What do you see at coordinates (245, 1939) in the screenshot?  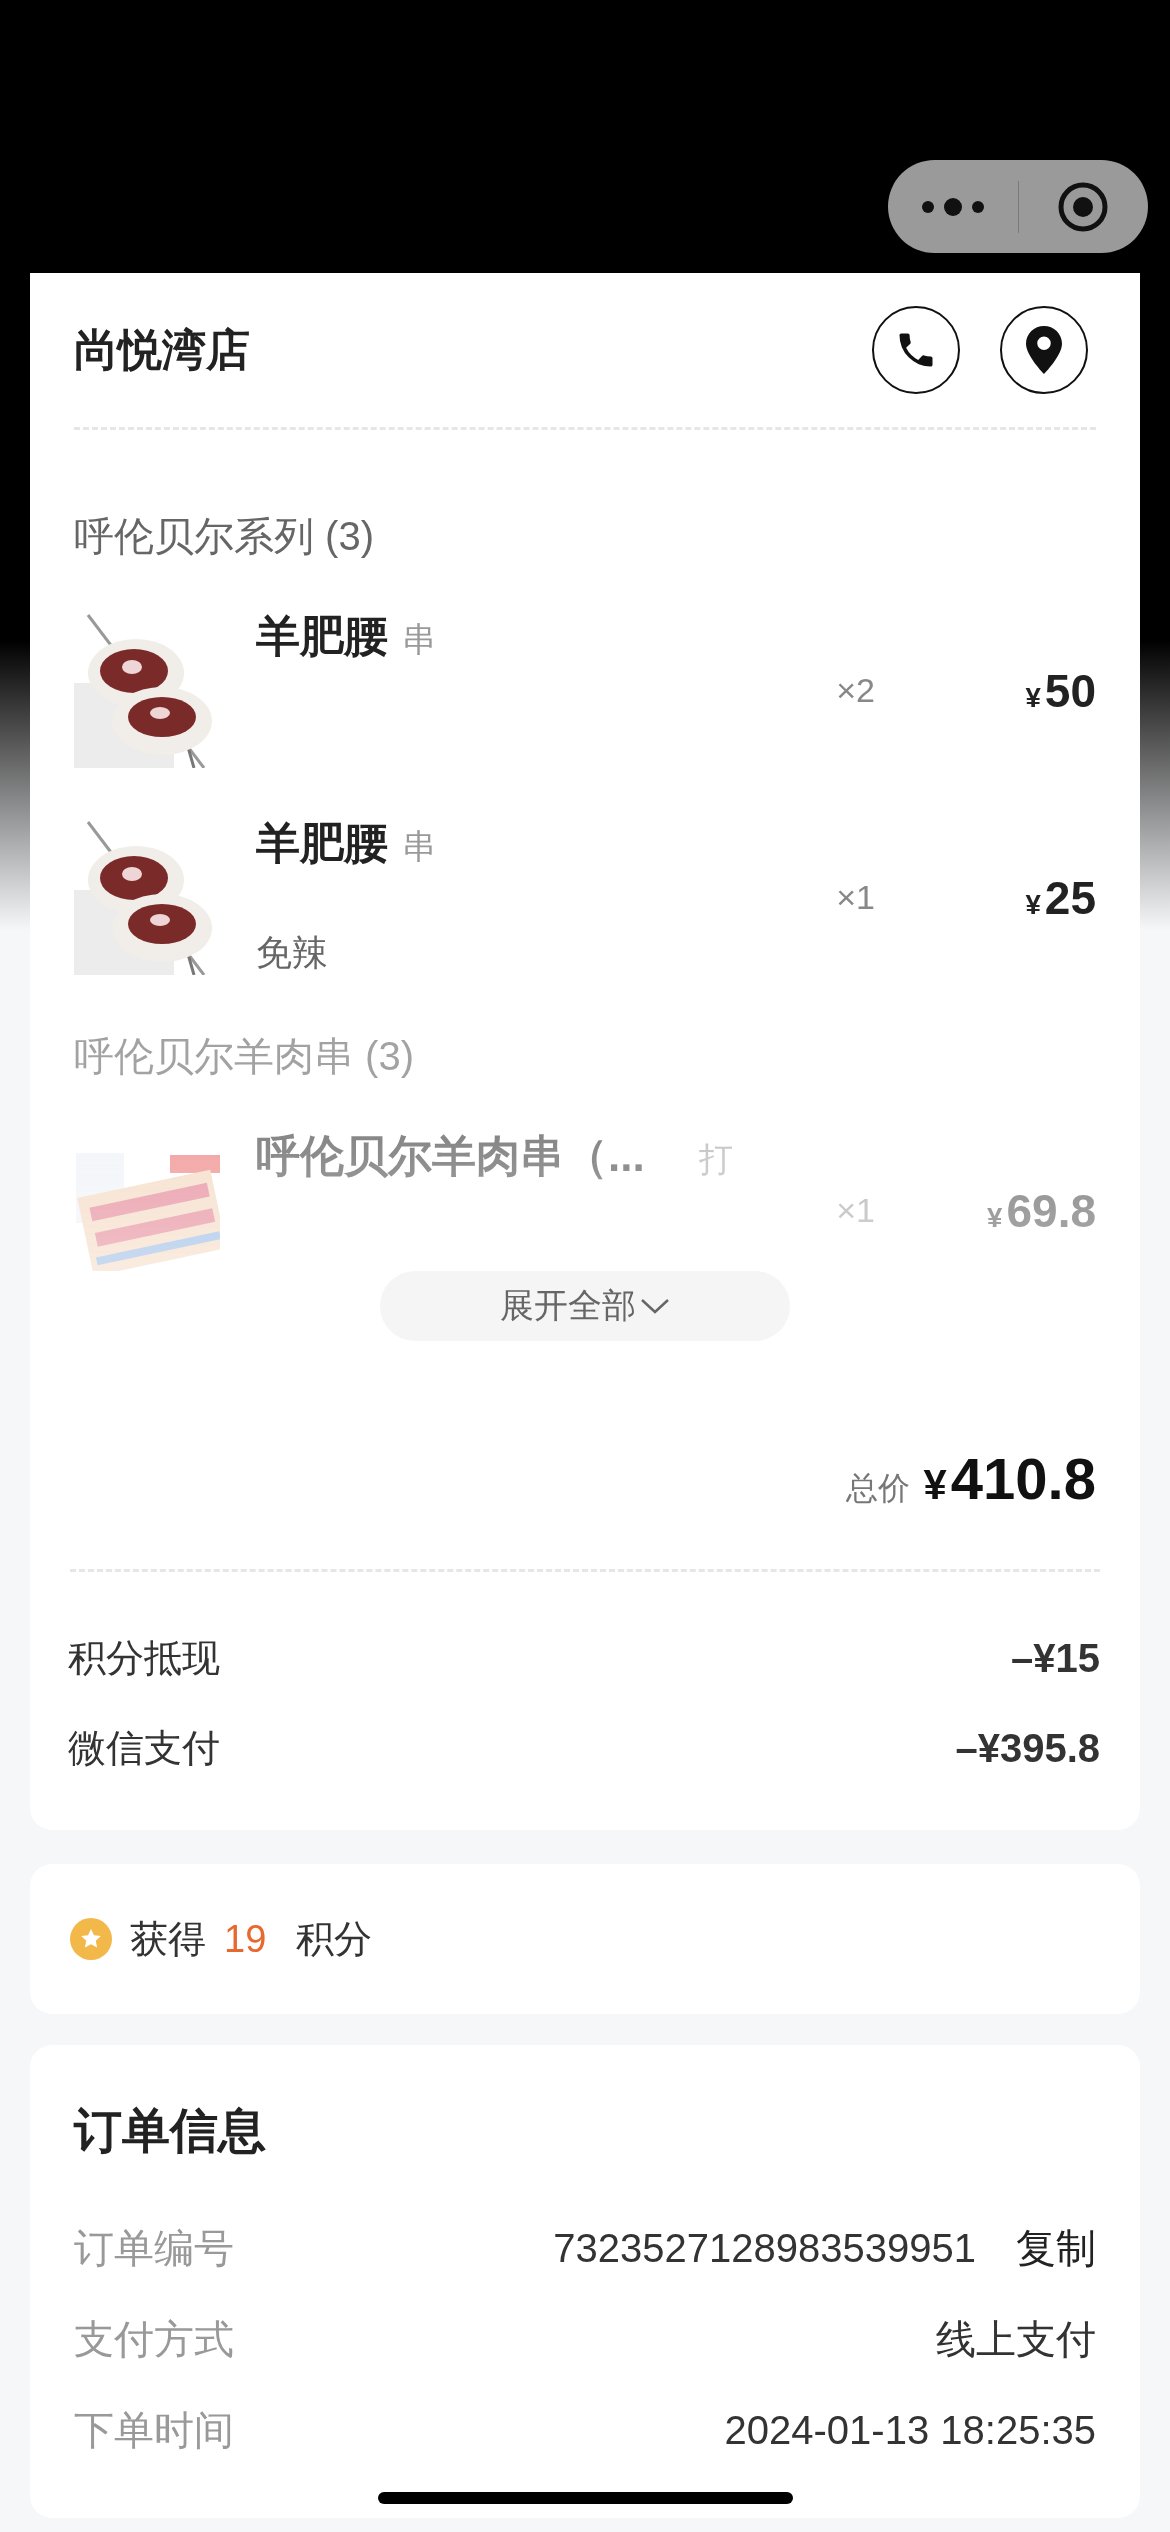 I see `points-value: 19` at bounding box center [245, 1939].